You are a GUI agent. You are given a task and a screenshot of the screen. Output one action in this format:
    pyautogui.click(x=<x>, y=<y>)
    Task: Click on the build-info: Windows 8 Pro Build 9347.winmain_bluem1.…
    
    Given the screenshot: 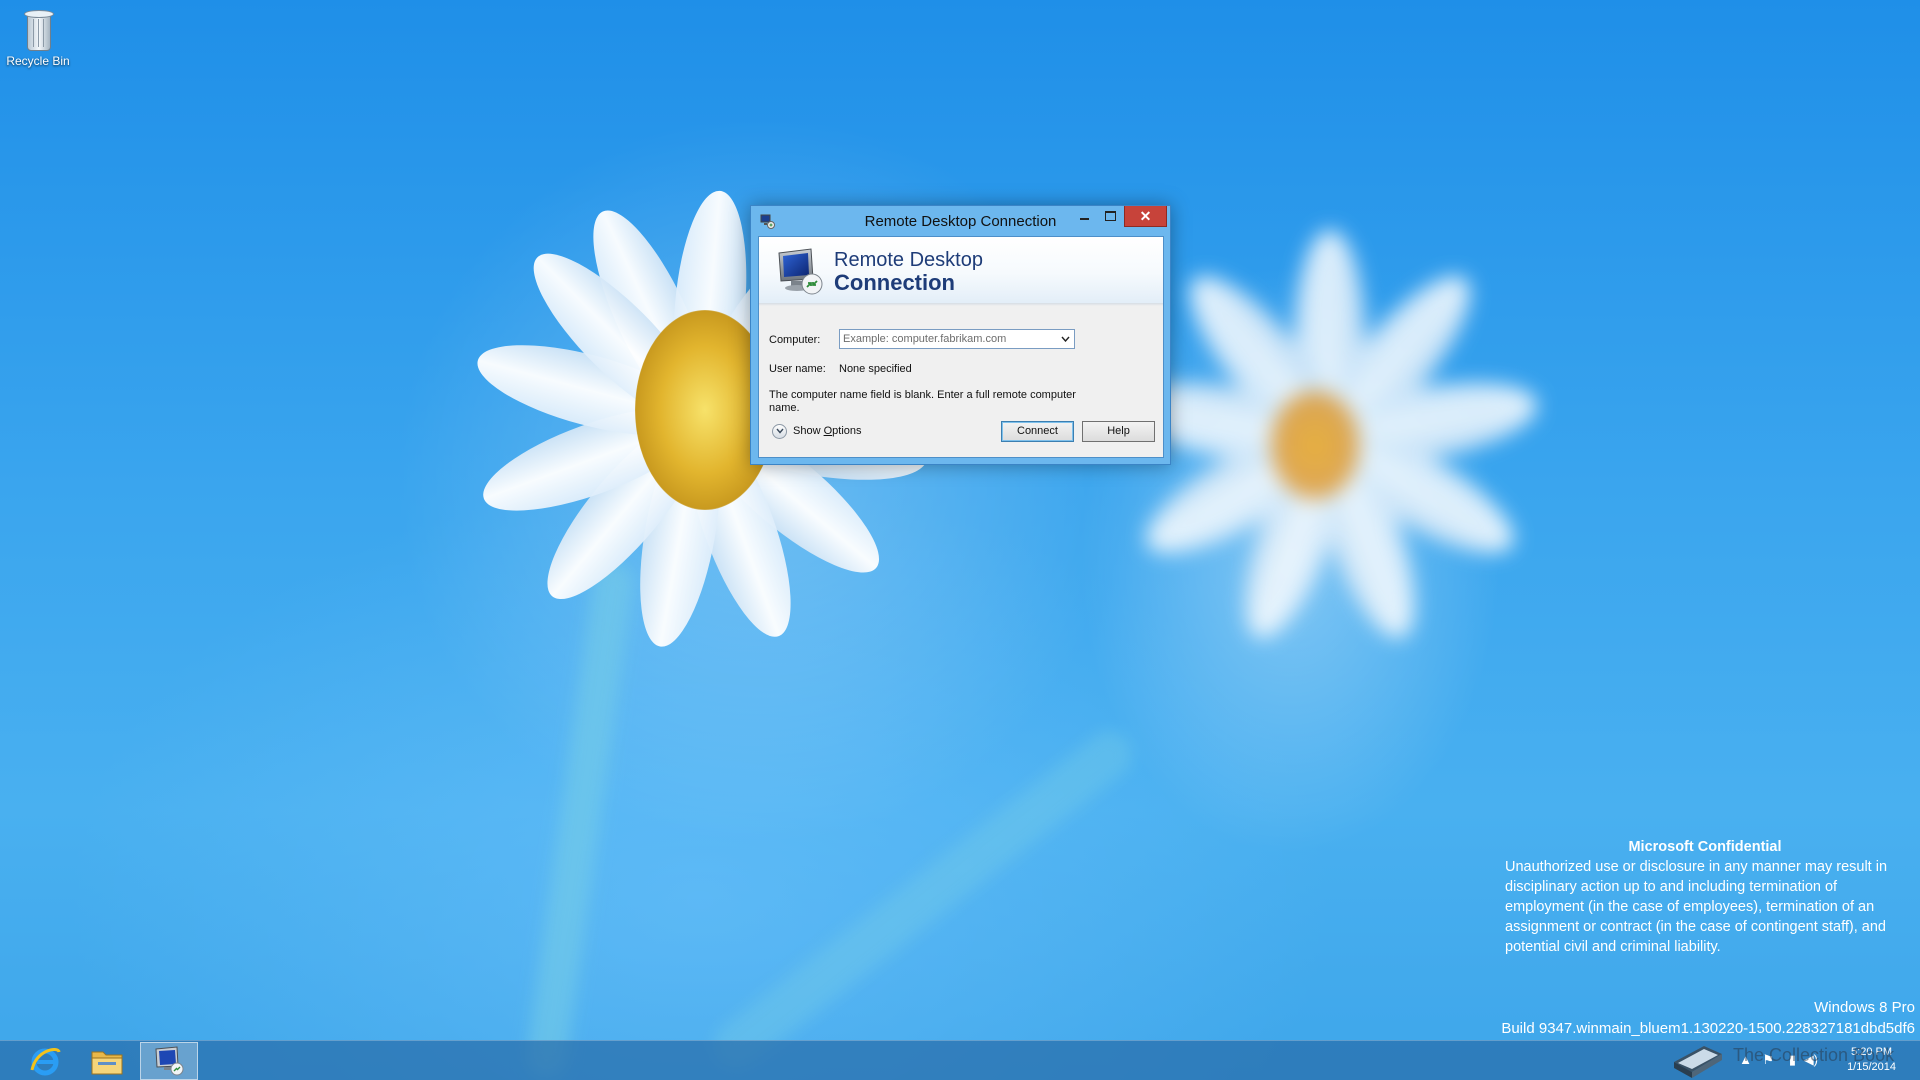 What is the action you would take?
    pyautogui.click(x=1635, y=1018)
    